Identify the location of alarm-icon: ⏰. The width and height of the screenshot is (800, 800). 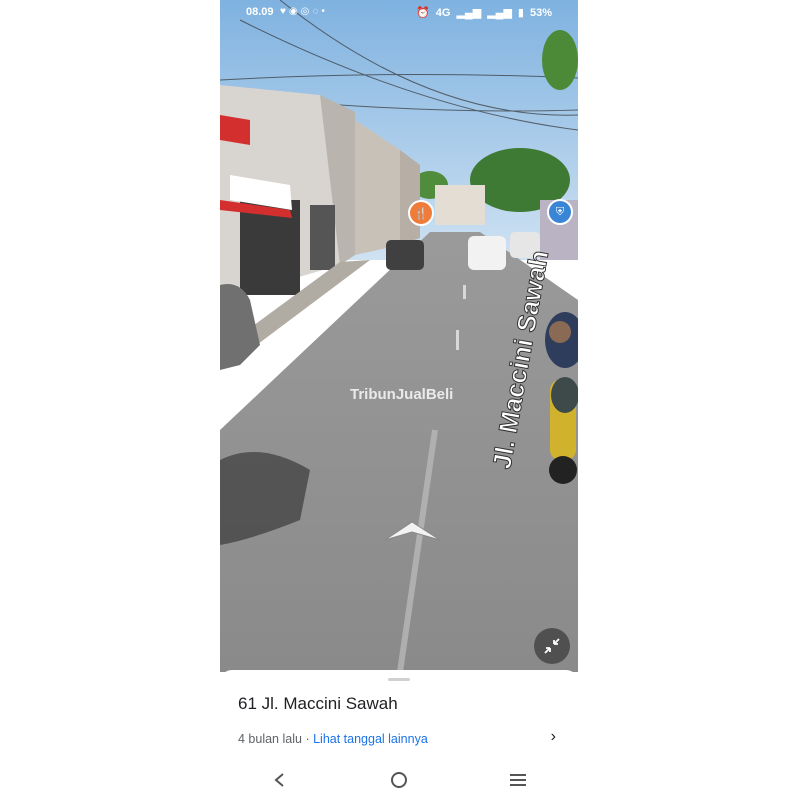
(423, 13).